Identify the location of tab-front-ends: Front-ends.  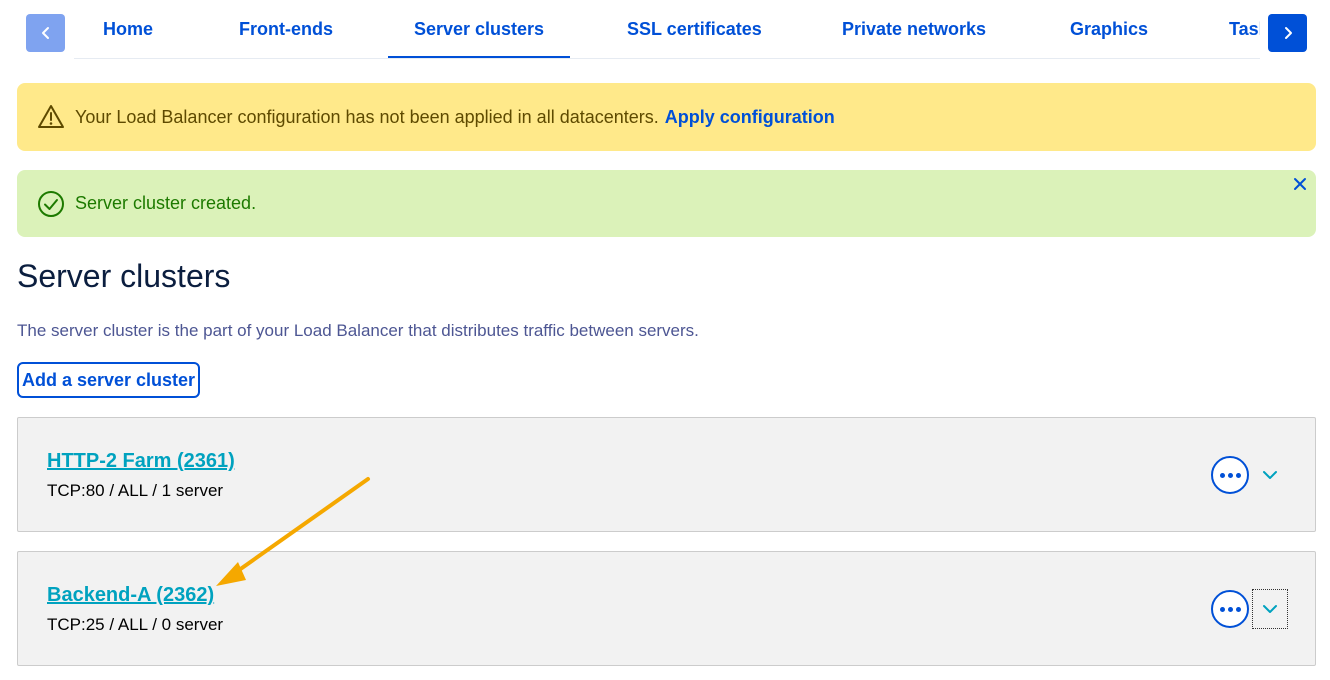
(286, 29).